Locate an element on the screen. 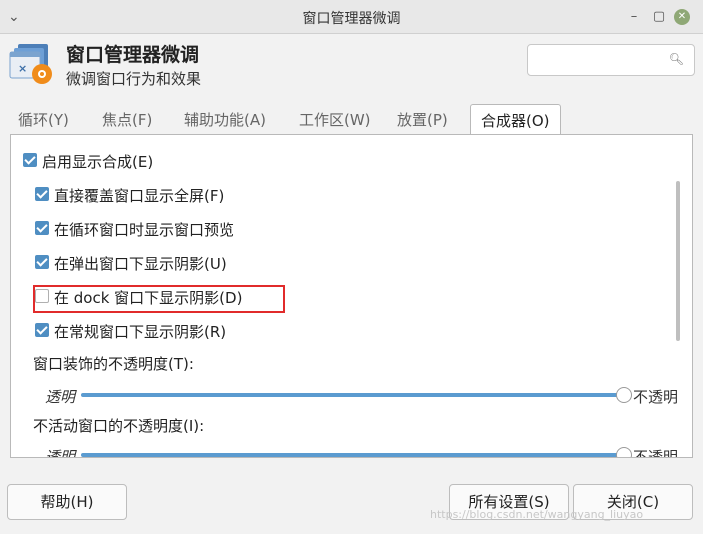  annotation-highlight-box is located at coordinates (159, 299).